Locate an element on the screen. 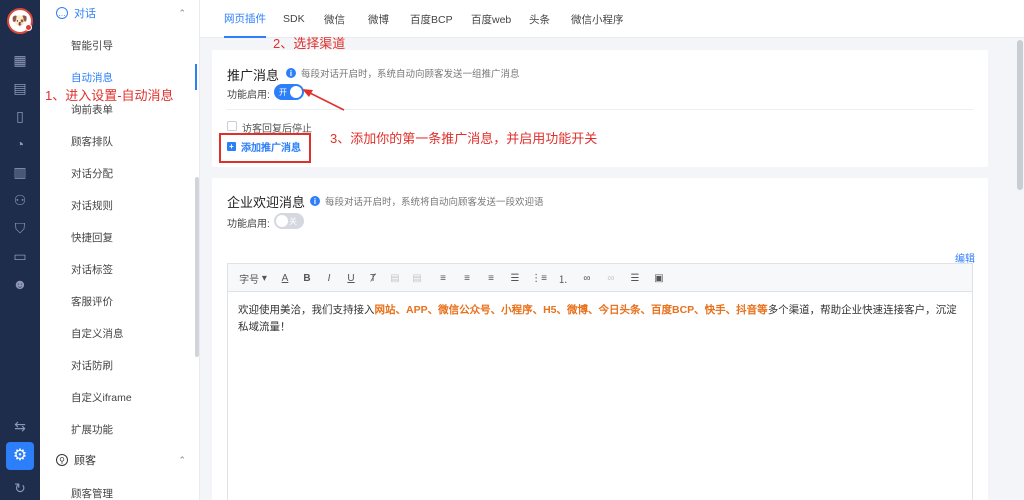 This screenshot has width=1024, height=500. group-dialog: … 对话 ⌃ is located at coordinates (120, 13).